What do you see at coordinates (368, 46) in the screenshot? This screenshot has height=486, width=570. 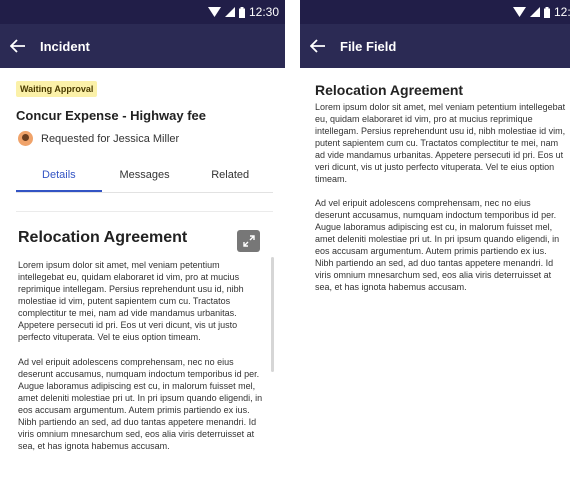 I see `page-title: File Field` at bounding box center [368, 46].